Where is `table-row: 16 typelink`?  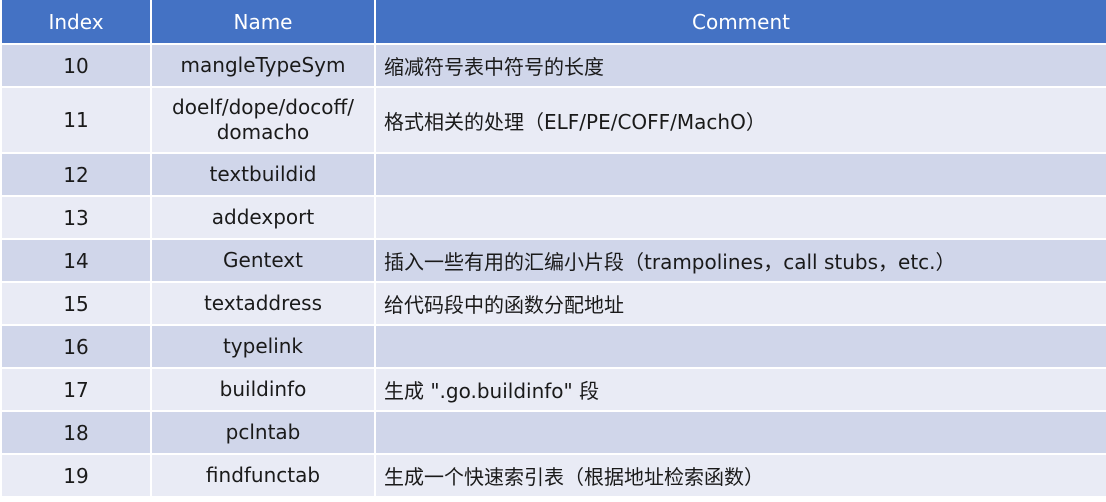 table-row: 16 typelink is located at coordinates (553, 346).